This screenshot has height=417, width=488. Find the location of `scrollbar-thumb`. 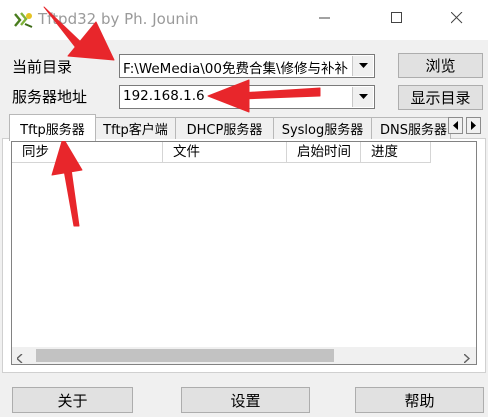

scrollbar-thumb is located at coordinates (185, 355).